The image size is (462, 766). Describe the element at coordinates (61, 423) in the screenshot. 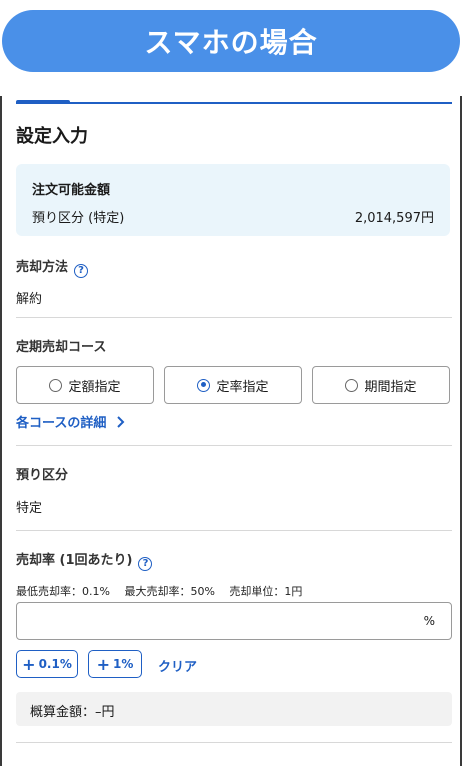

I see `course-details-label: 各コースの詳細` at that location.